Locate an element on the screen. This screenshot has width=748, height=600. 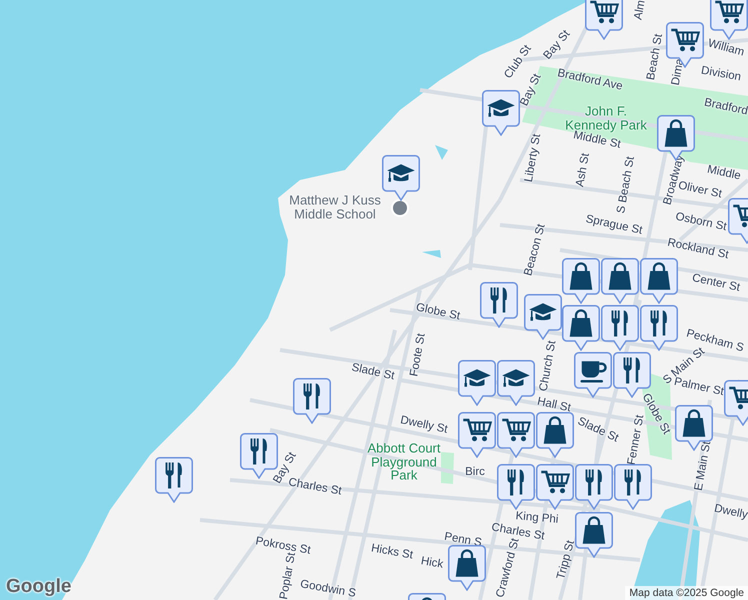
street-label: Middle is located at coordinates (724, 173).